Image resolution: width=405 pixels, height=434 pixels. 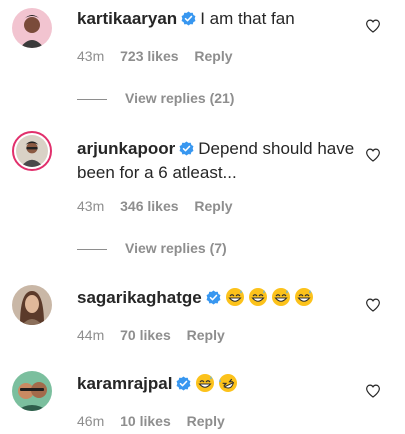 I want to click on likes-count: 10 likes, so click(x=145, y=421).